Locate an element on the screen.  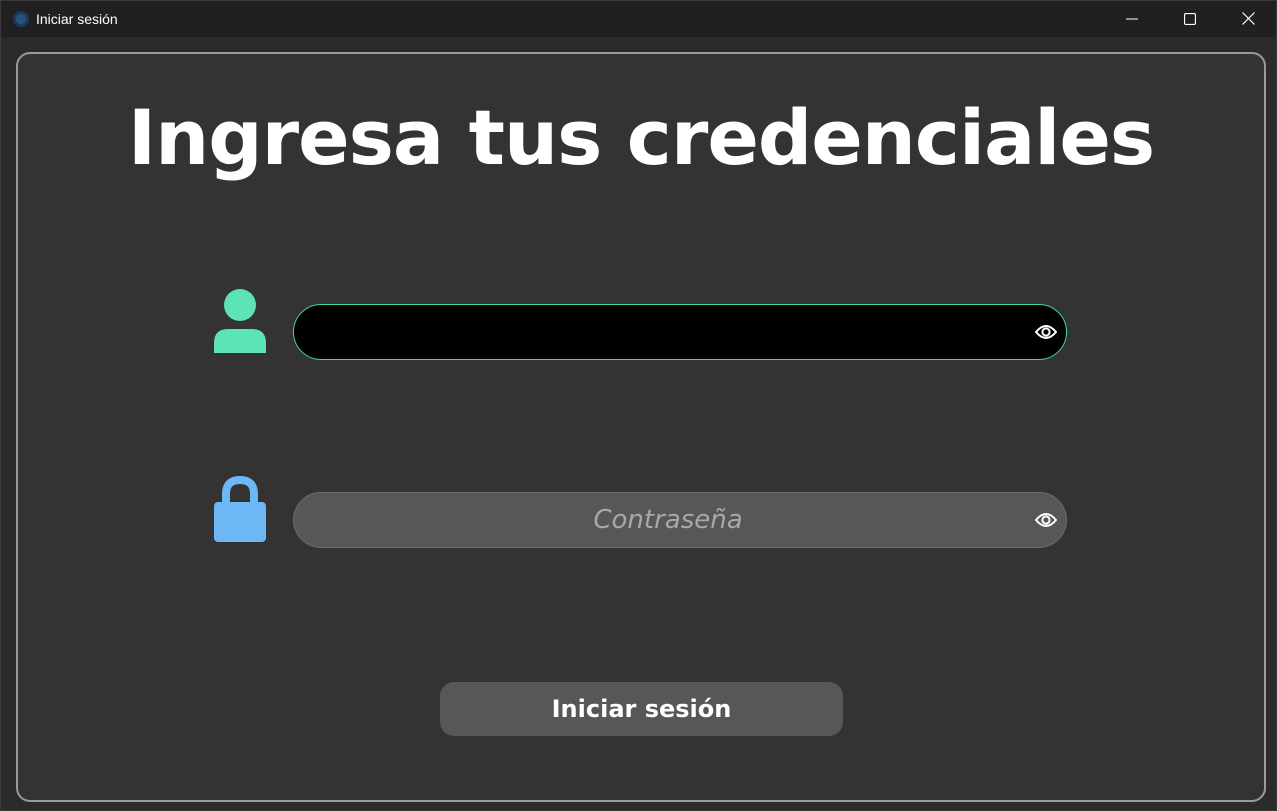
user-icon is located at coordinates (240, 322).